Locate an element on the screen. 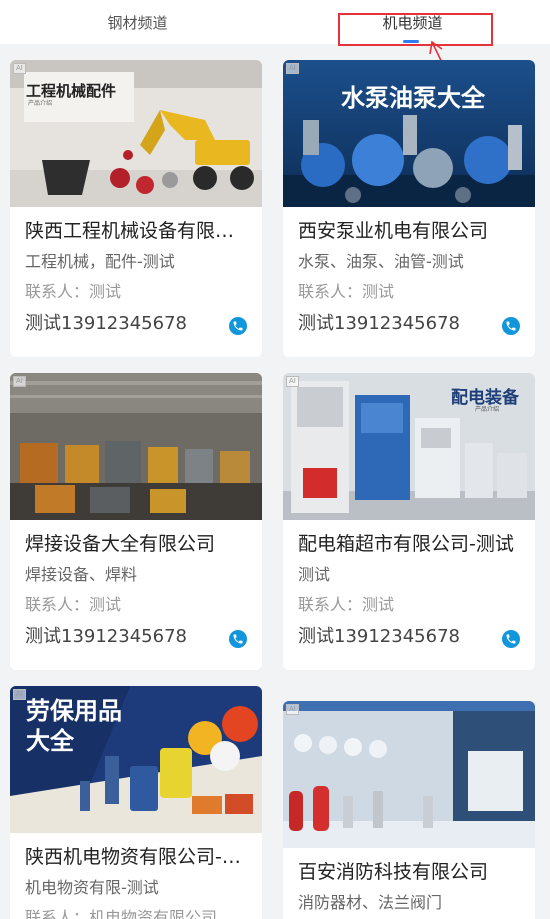 This screenshot has height=919, width=550. company-name: 焊接设备大全有限公司 is located at coordinates (120, 544).